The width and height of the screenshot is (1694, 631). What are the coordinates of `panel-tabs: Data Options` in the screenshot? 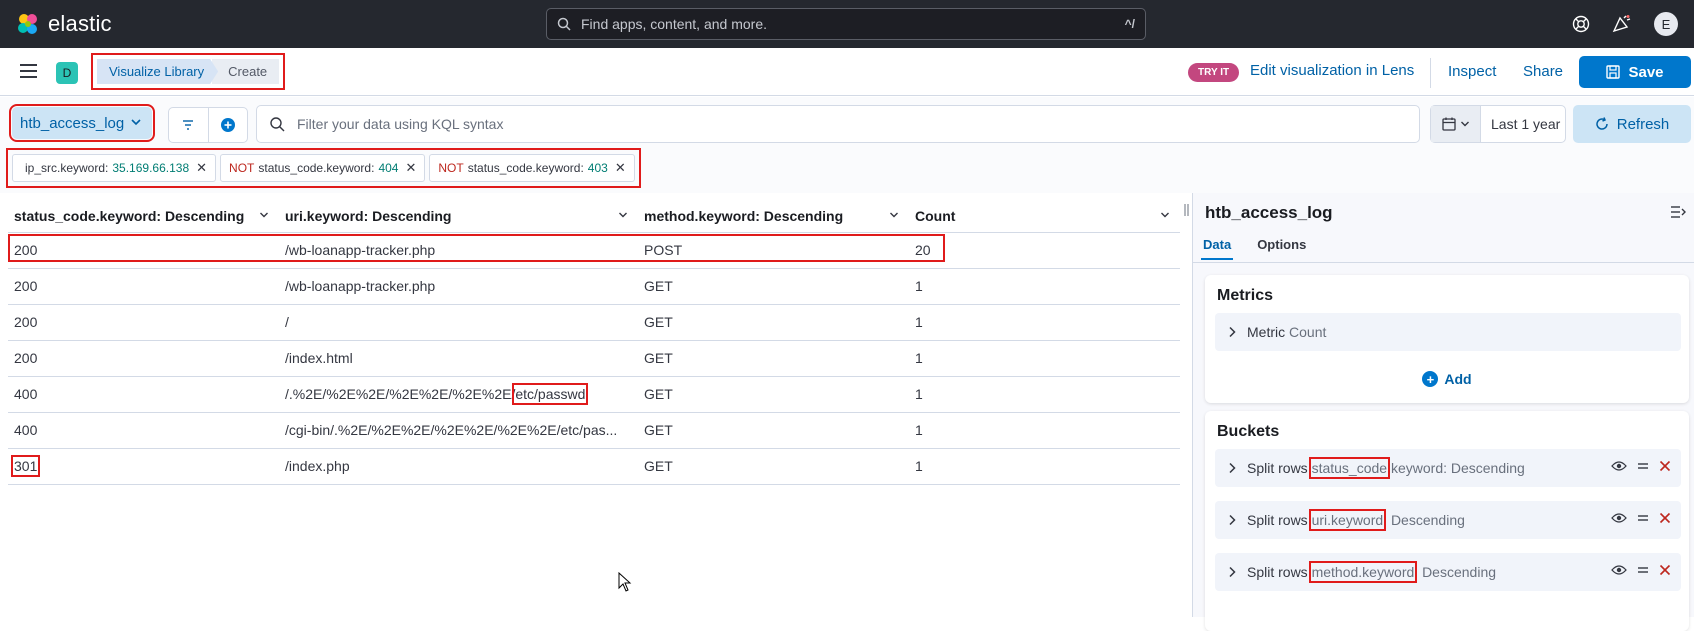 It's located at (1254, 246).